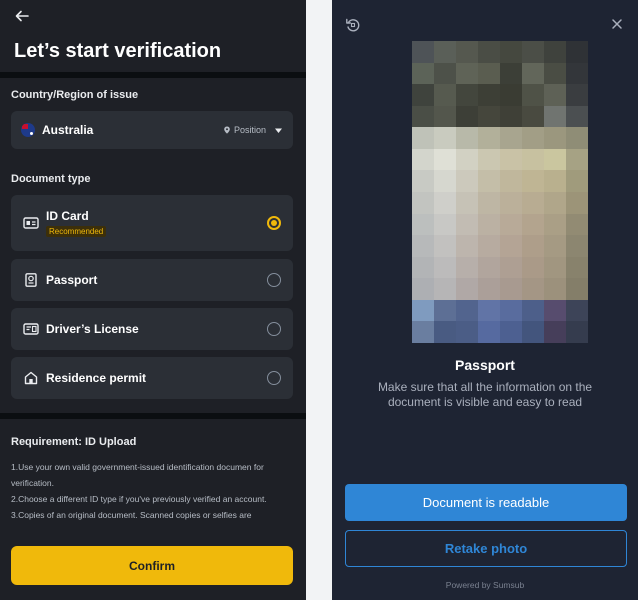 The image size is (638, 600). I want to click on doc-option-passport: Passport, so click(152, 280).